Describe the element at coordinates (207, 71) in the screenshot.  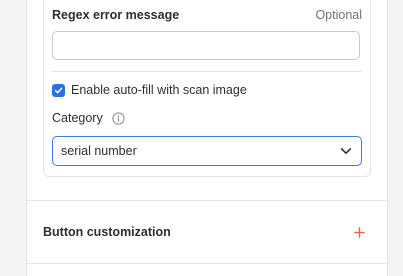
I see `card-divider` at that location.